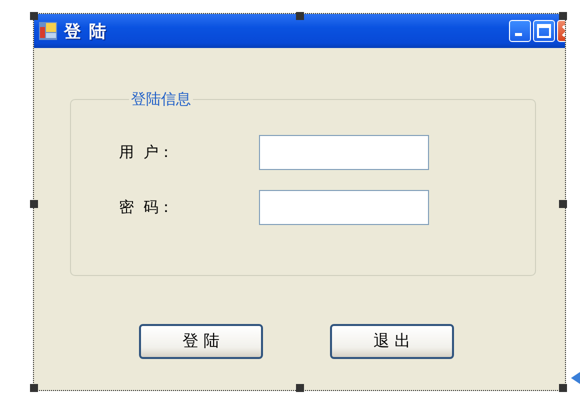 The height and width of the screenshot is (408, 580). What do you see at coordinates (147, 152) in the screenshot?
I see `field-label: 用 户：` at bounding box center [147, 152].